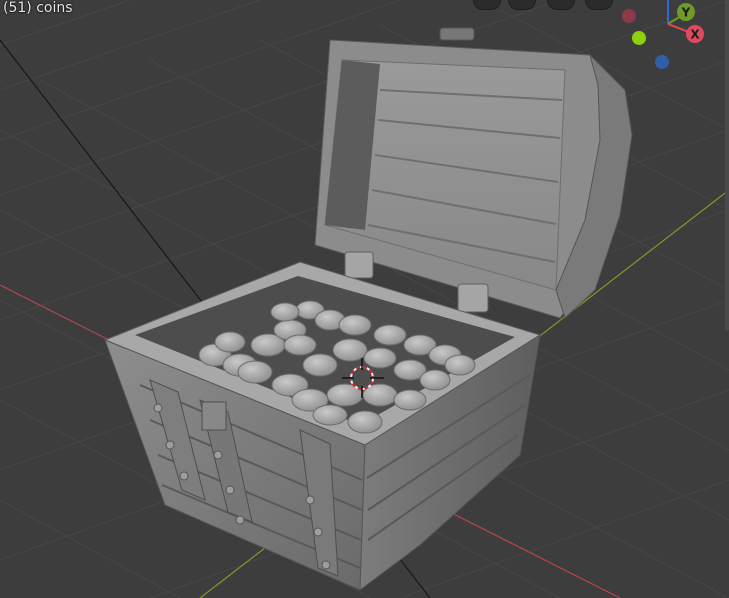 The width and height of the screenshot is (729, 598). What do you see at coordinates (38, 8) in the screenshot?
I see `active-object-label: (51) coins` at bounding box center [38, 8].